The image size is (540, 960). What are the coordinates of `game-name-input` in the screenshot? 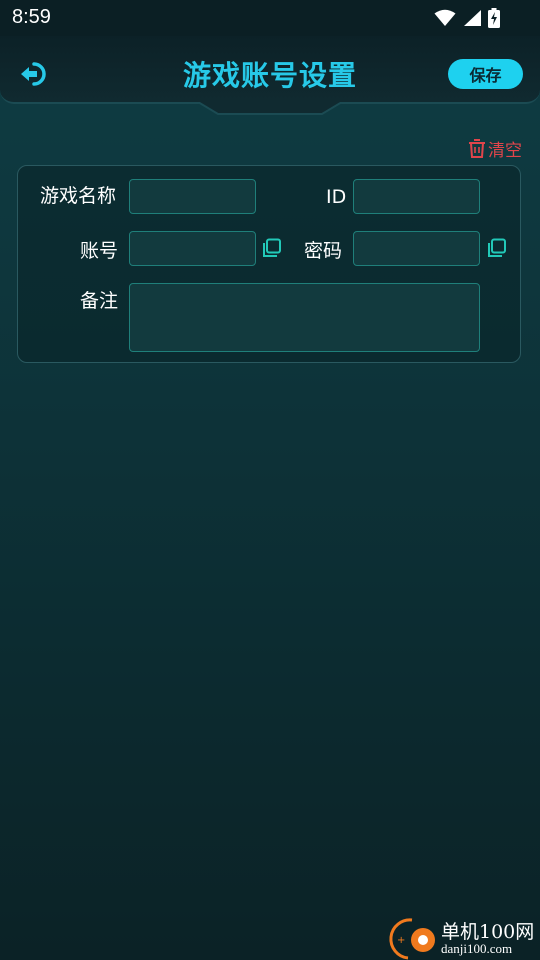 It's located at (192, 196).